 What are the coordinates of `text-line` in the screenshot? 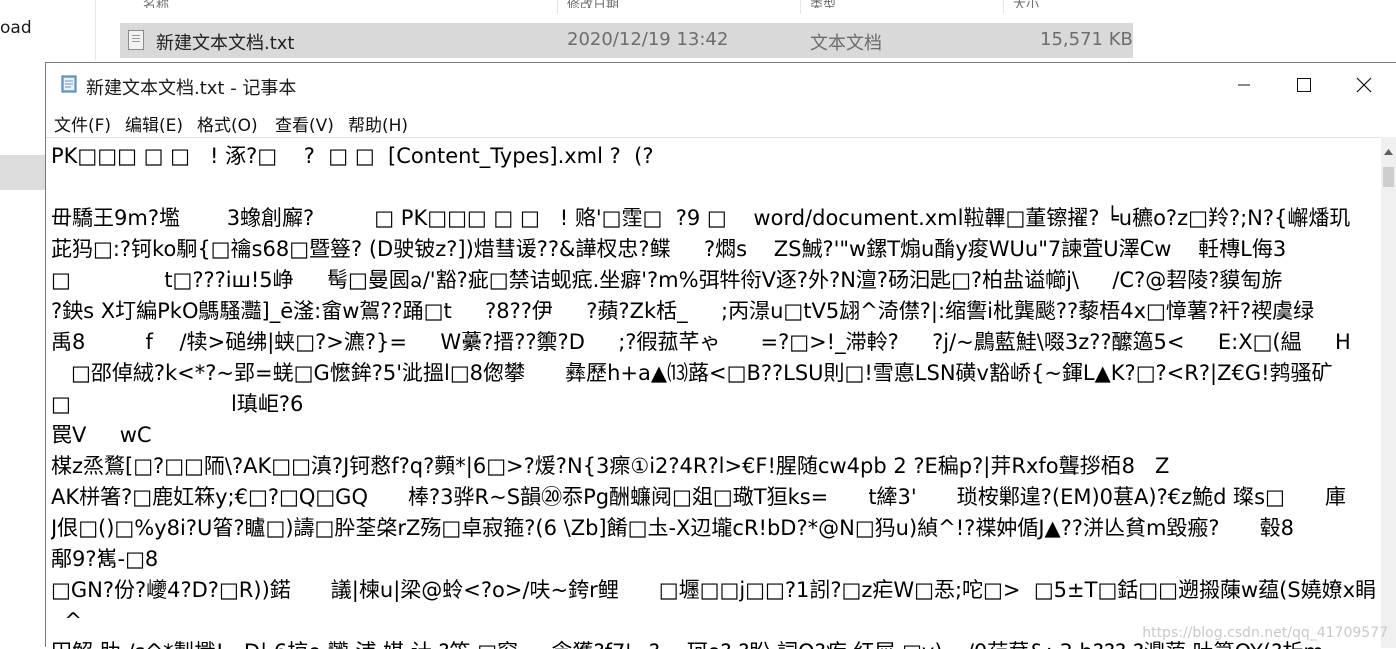 It's located at (716, 187).